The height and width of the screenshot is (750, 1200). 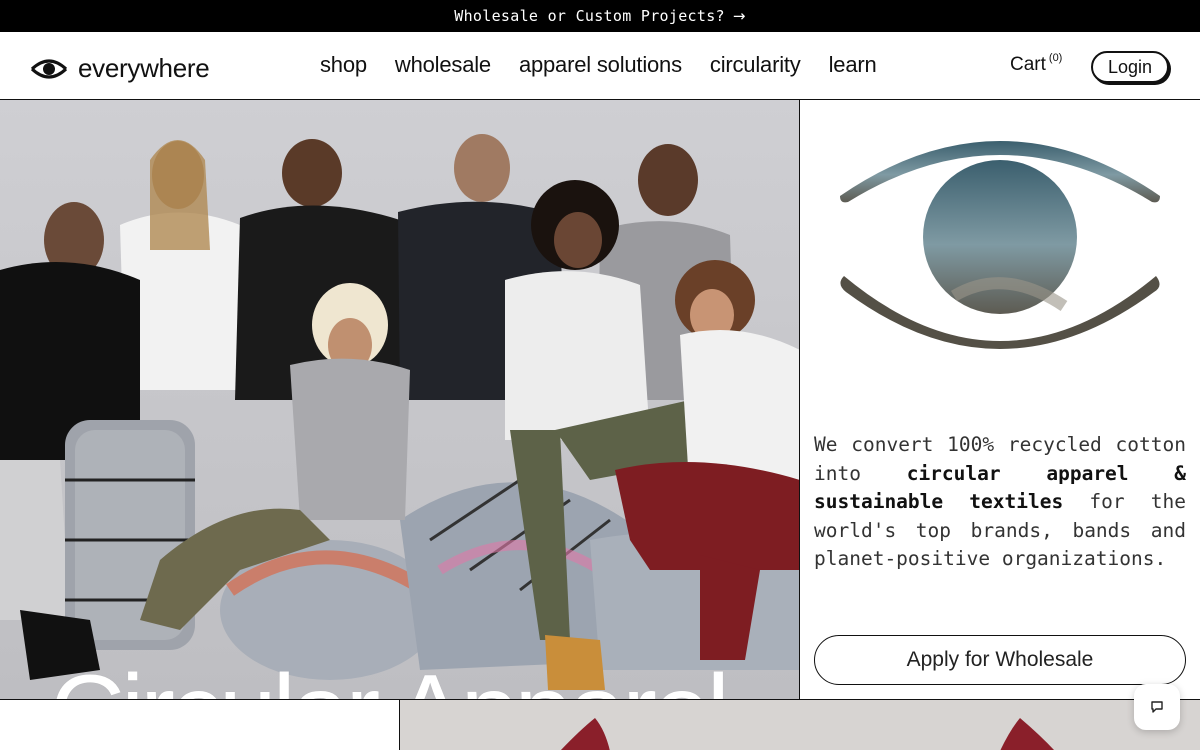 I want to click on cart-link: Cart (0), so click(x=1036, y=64).